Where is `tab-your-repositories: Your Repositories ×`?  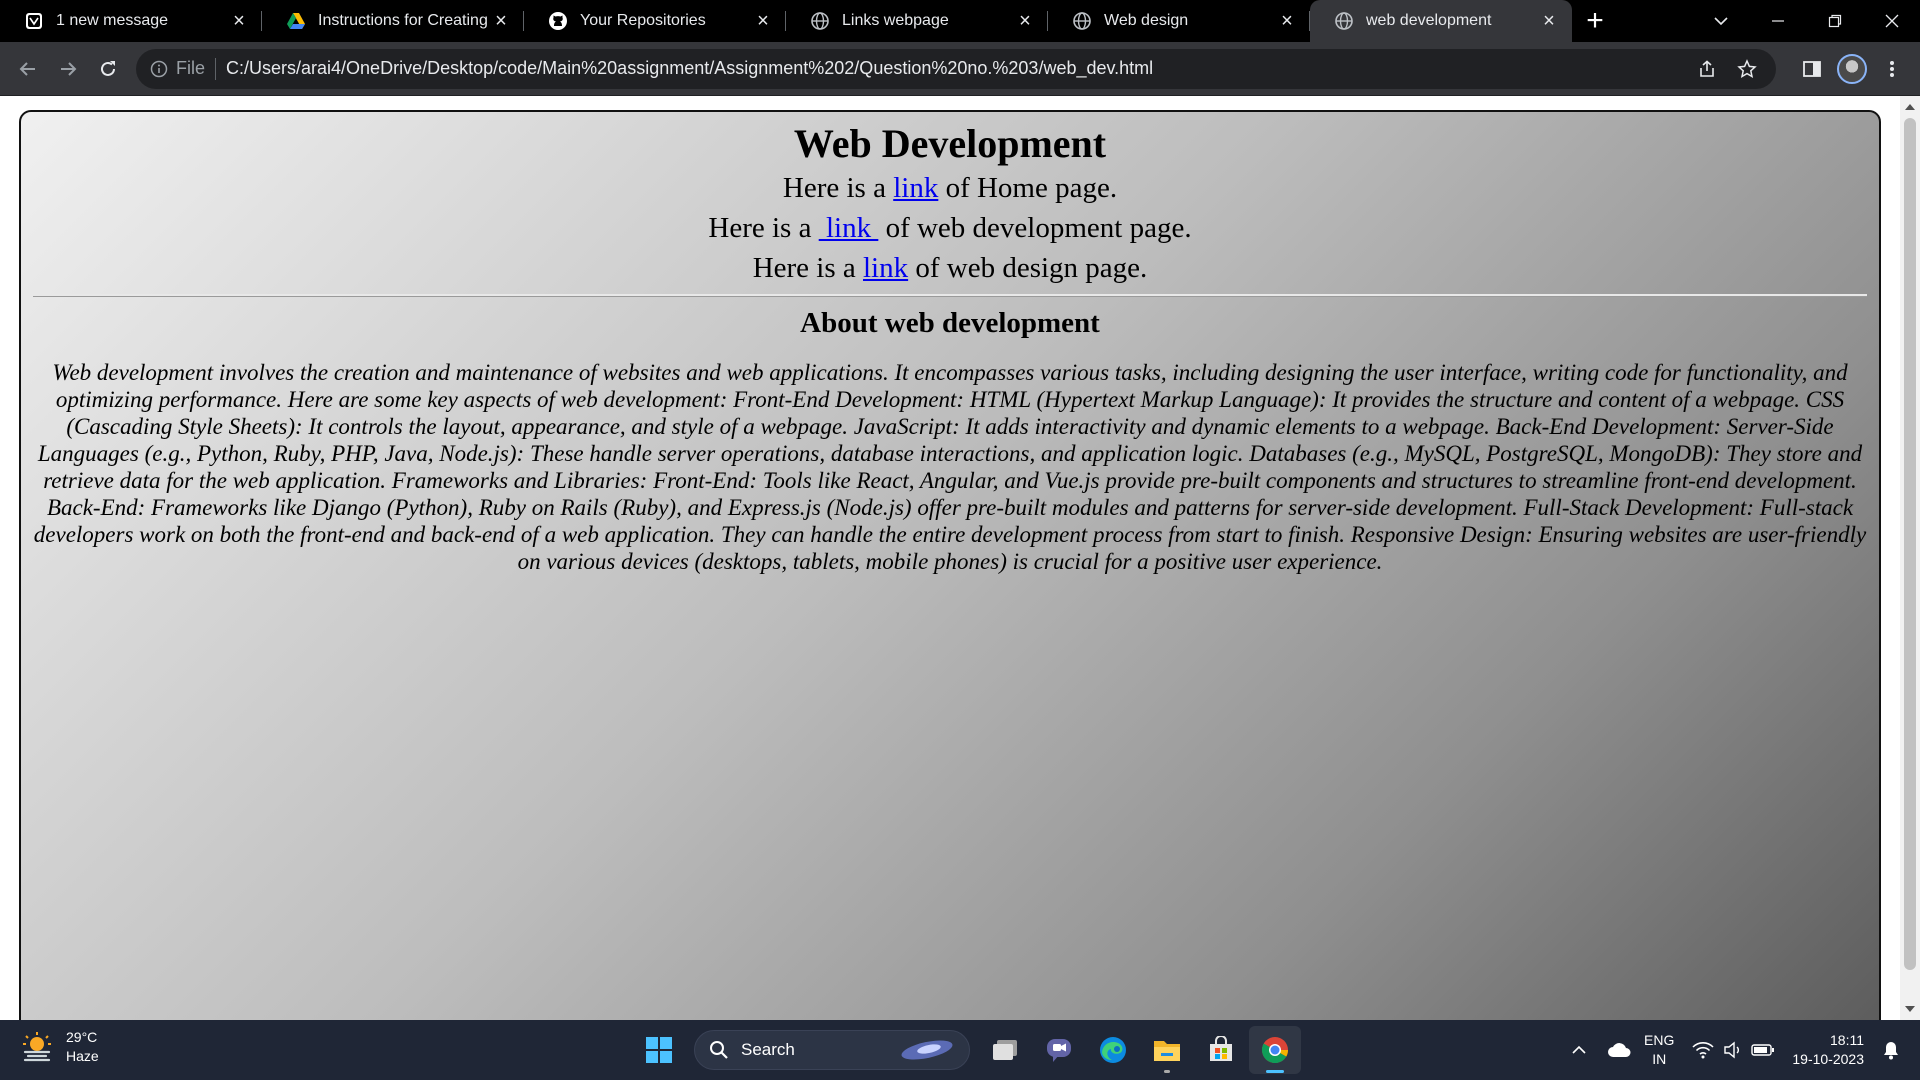
tab-your-repositories: Your Repositories × is located at coordinates (655, 21).